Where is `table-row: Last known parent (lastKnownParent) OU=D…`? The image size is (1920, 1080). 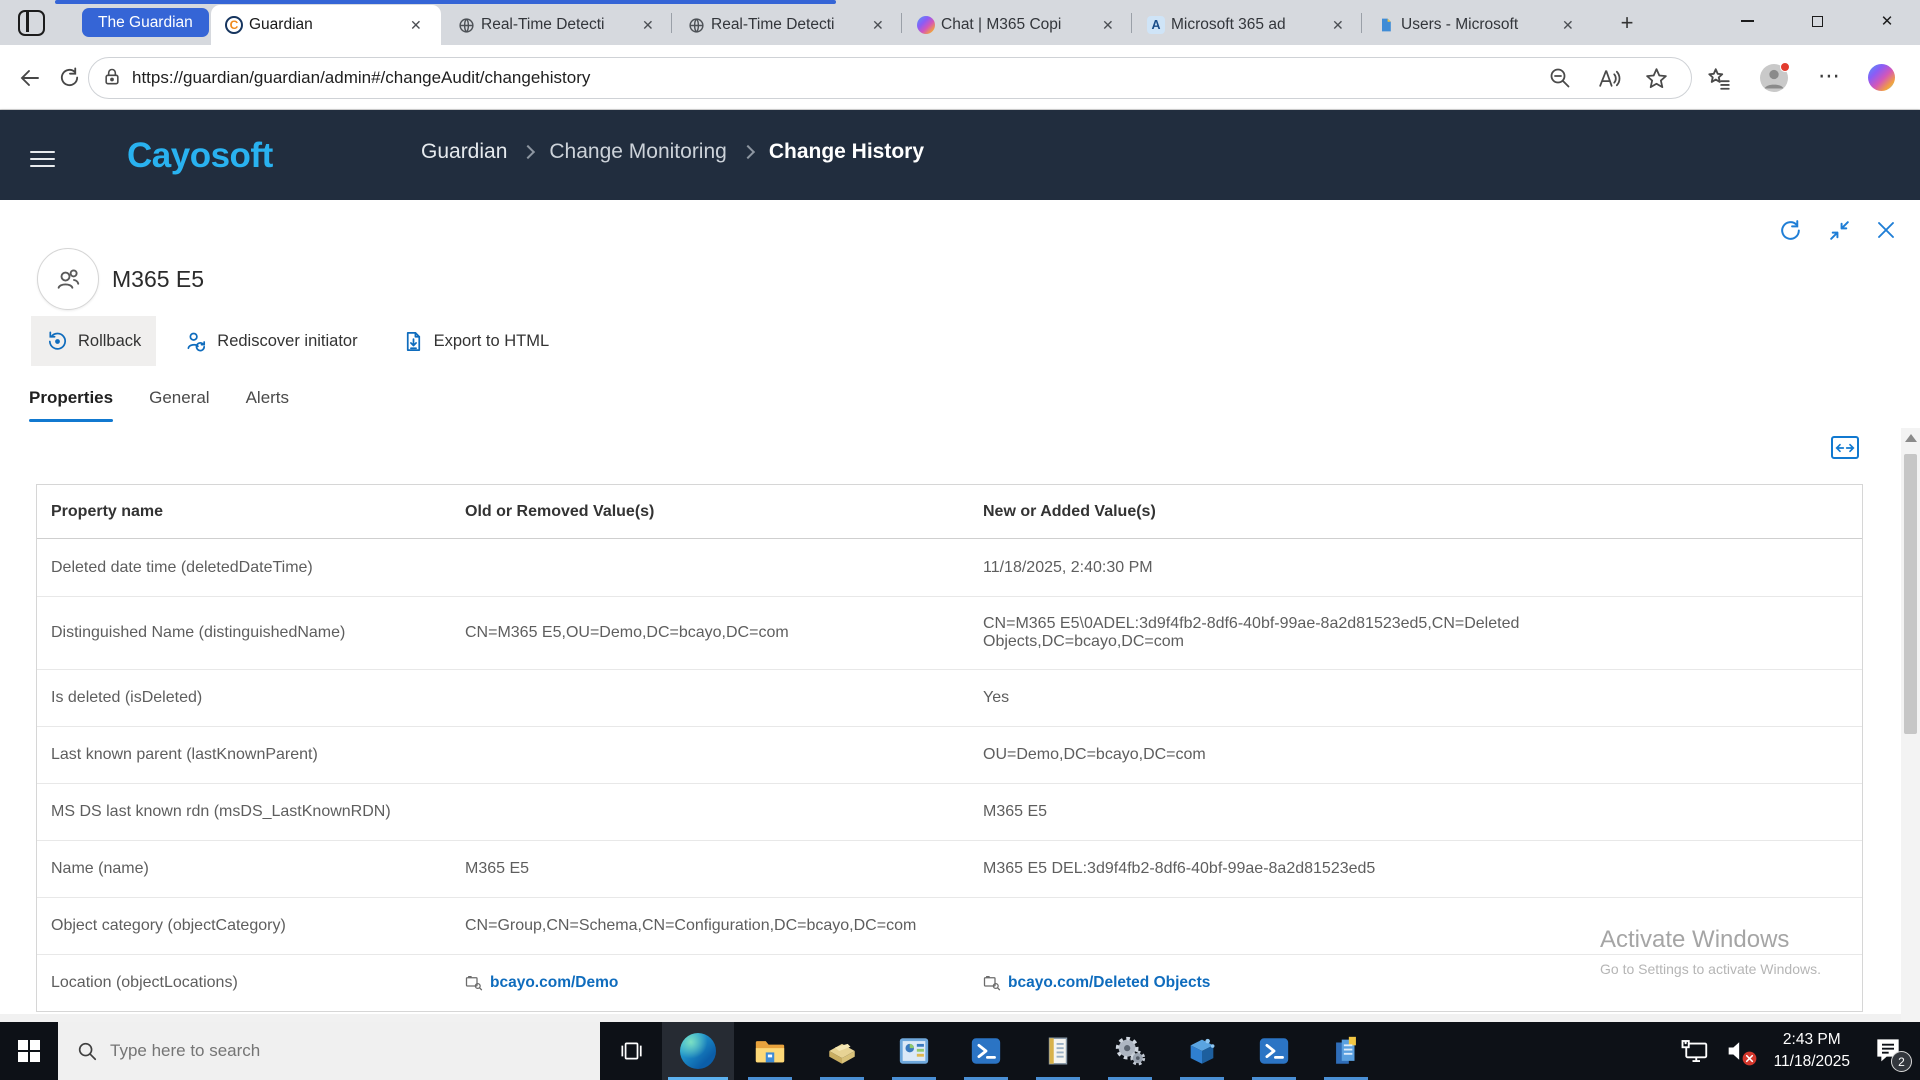
table-row: Last known parent (lastKnownParent) OU=D… is located at coordinates (949, 754).